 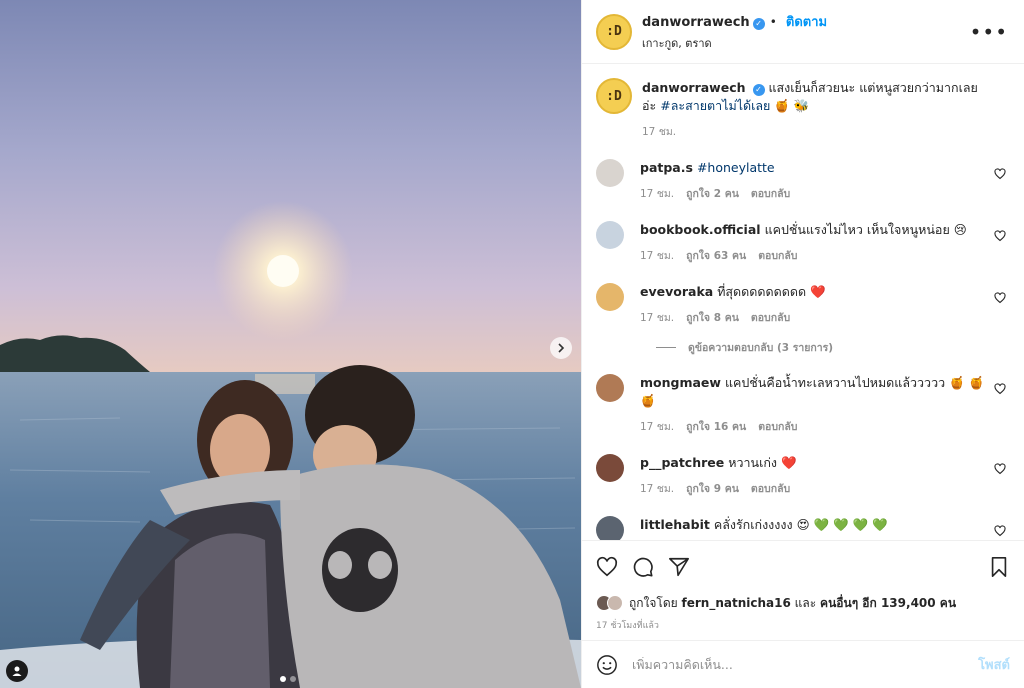 What do you see at coordinates (696, 22) in the screenshot?
I see `author-username: danworrawech` at bounding box center [696, 22].